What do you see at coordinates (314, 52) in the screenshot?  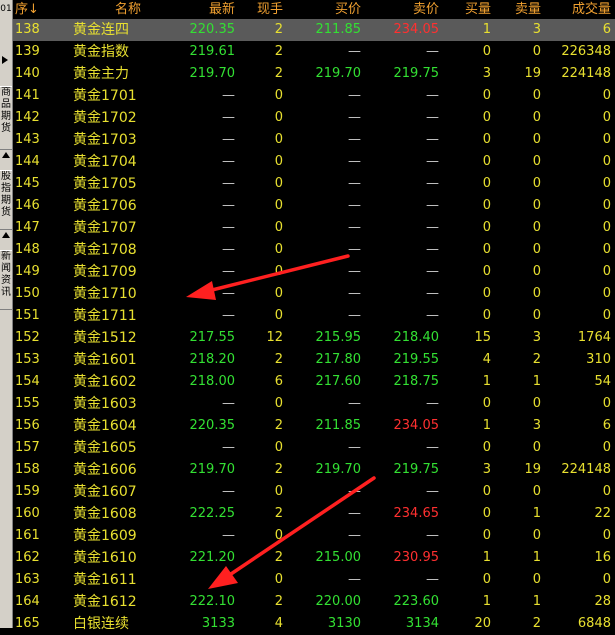 I see `table-row: 139 黄金指数 219.61 2 — — 0 0 226348` at bounding box center [314, 52].